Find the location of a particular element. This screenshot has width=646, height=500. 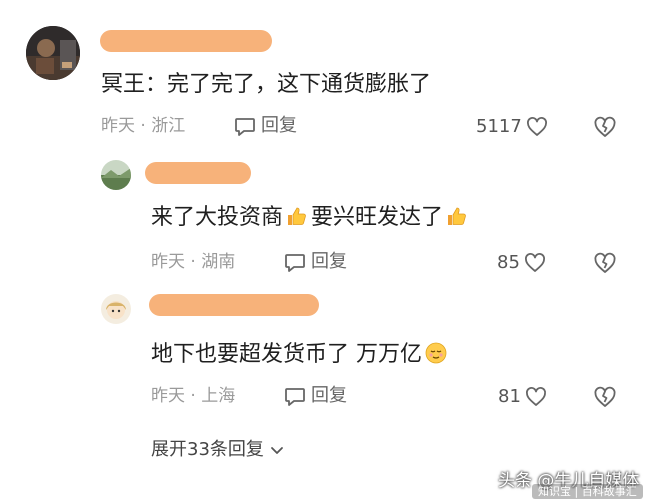

relieved-face-icon is located at coordinates (436, 353).